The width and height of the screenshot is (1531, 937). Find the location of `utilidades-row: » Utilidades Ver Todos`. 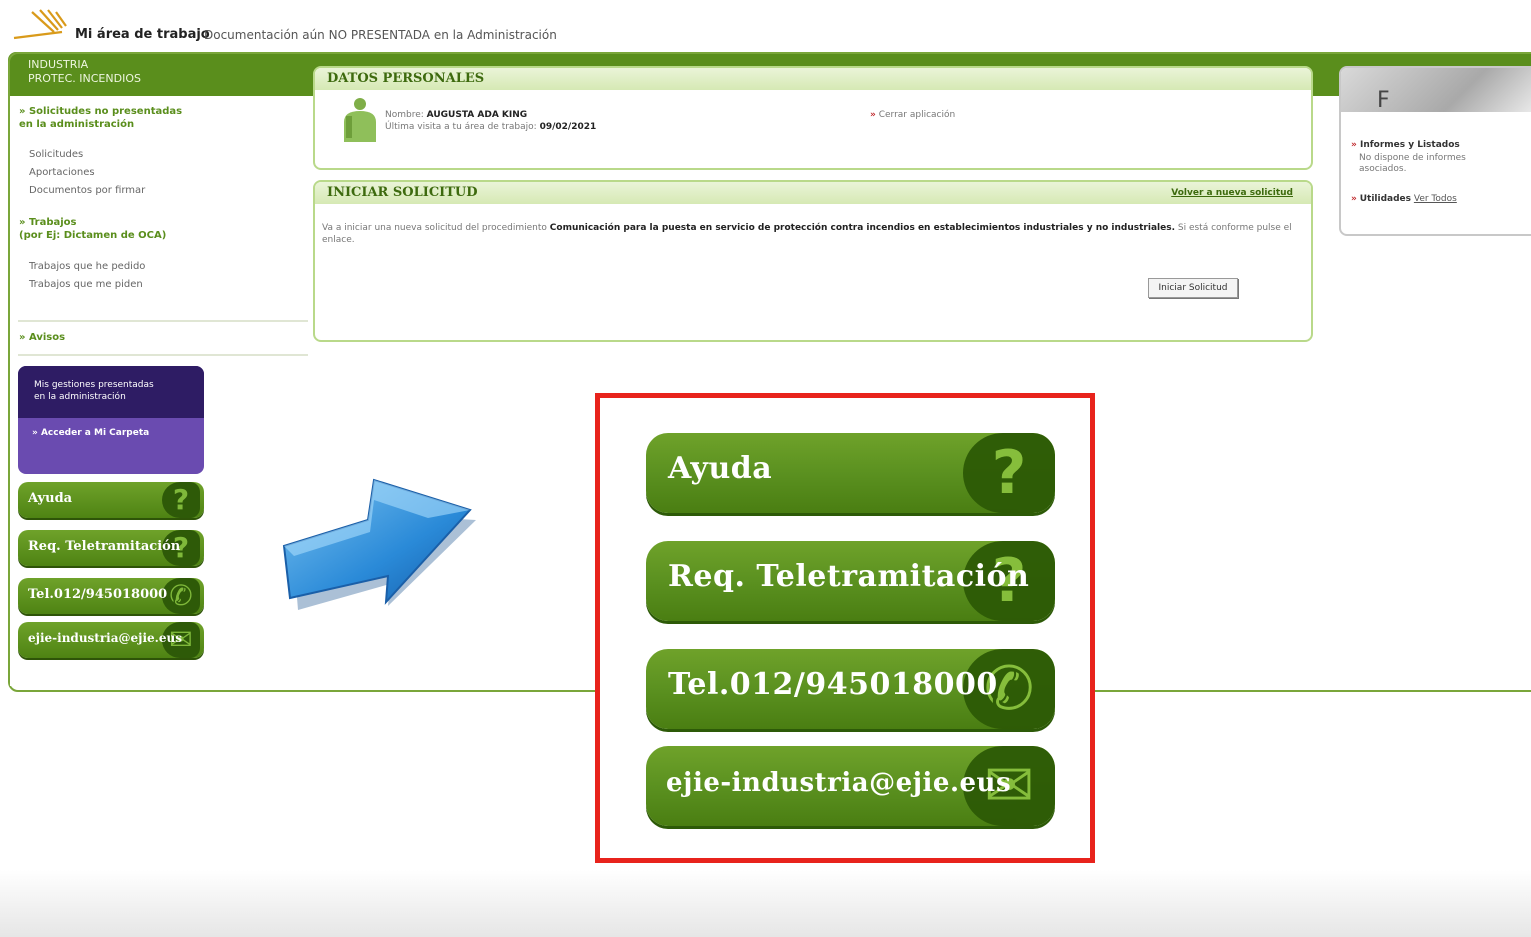

utilidades-row: » Utilidades Ver Todos is located at coordinates (1404, 199).